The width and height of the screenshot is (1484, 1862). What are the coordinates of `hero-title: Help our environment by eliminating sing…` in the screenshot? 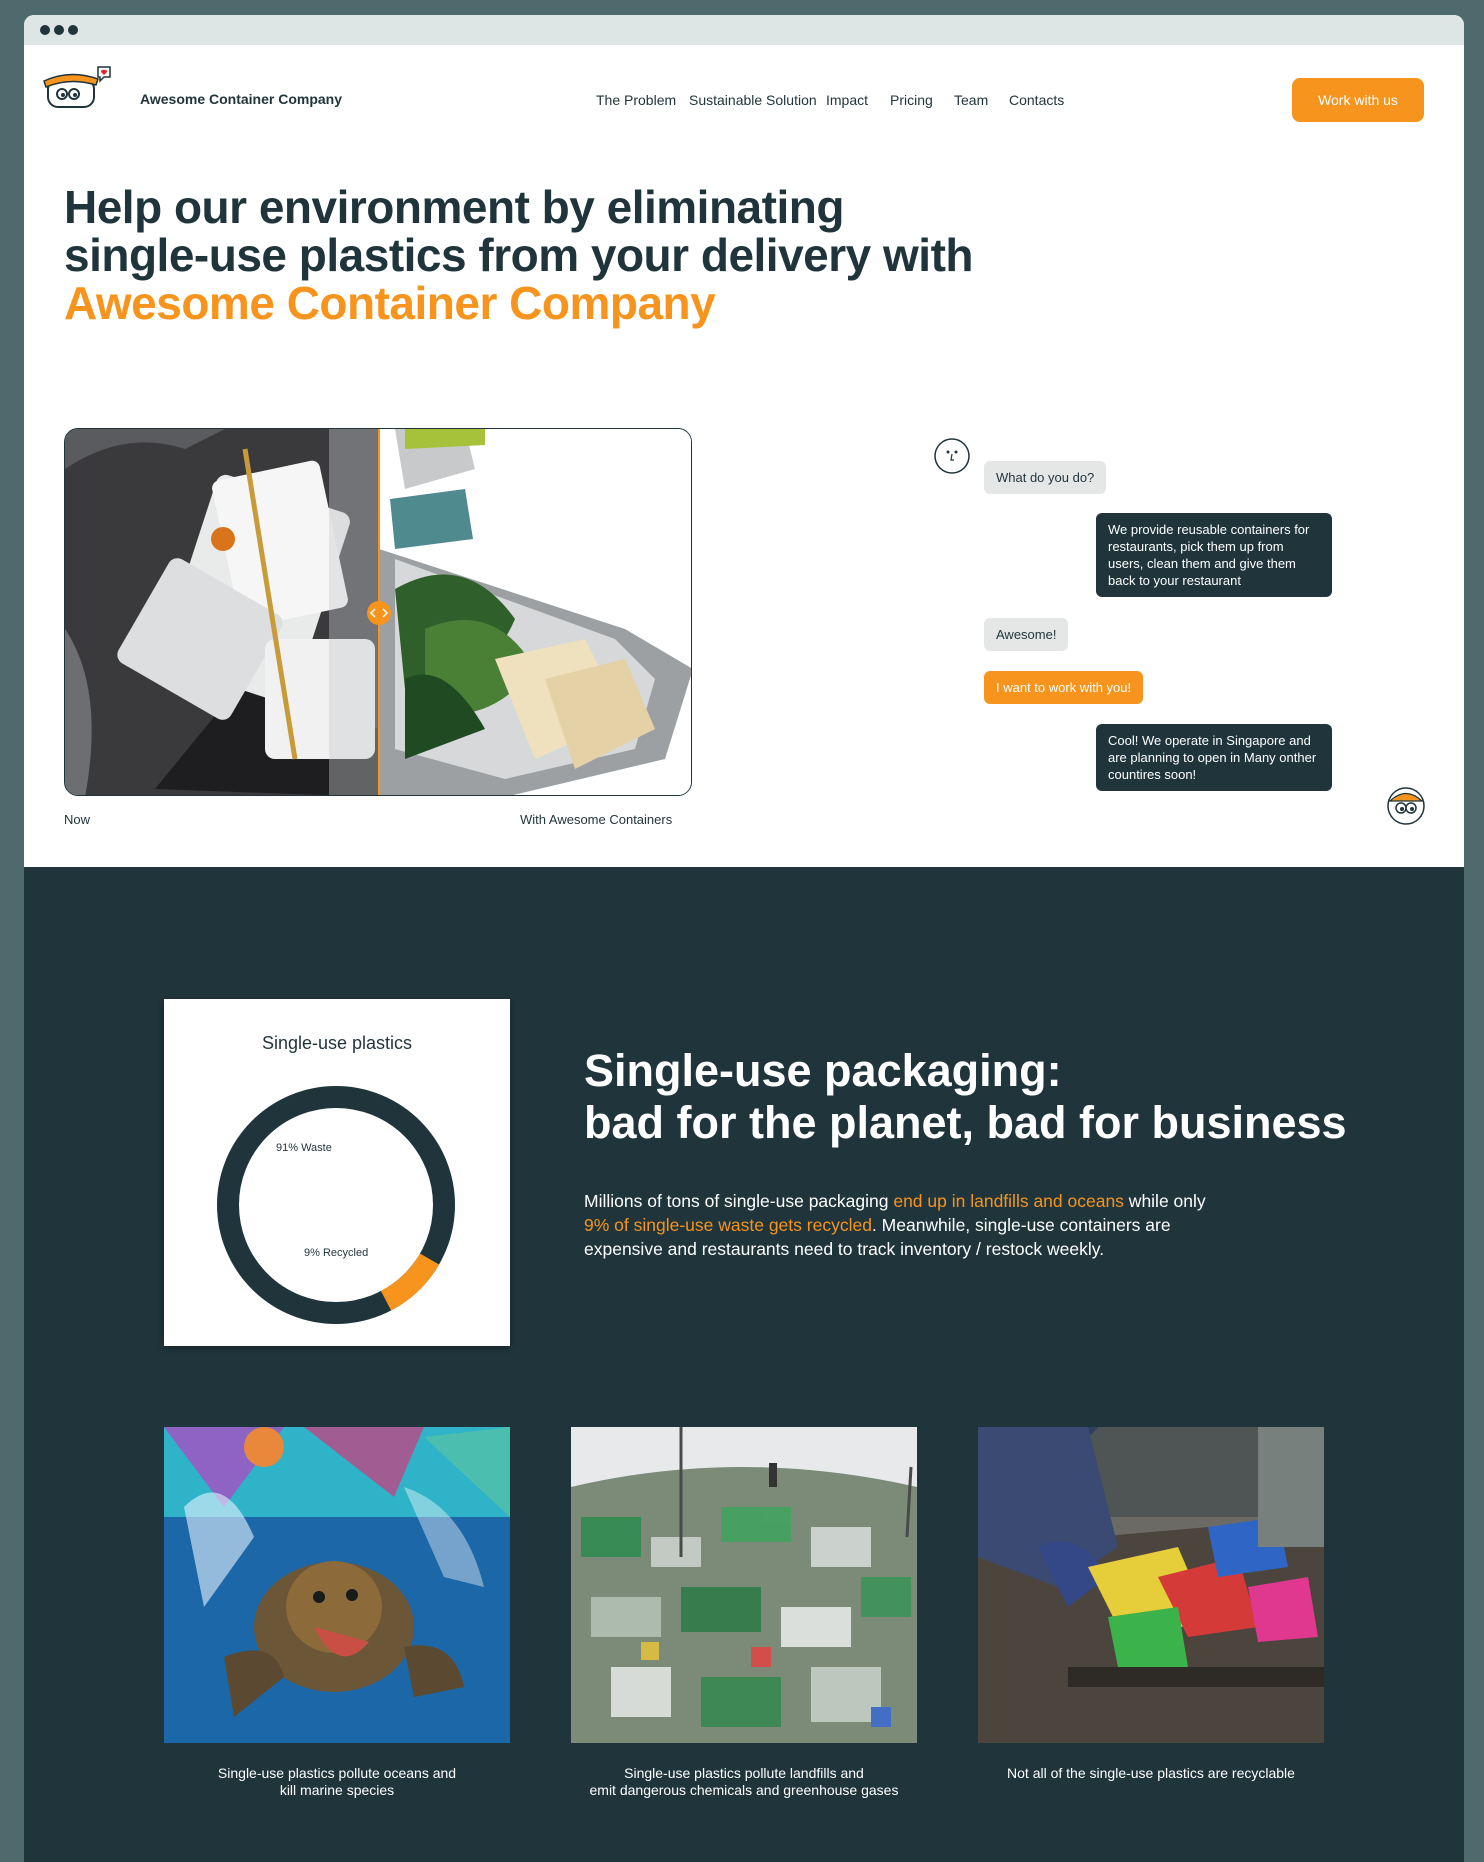 It's located at (519, 255).